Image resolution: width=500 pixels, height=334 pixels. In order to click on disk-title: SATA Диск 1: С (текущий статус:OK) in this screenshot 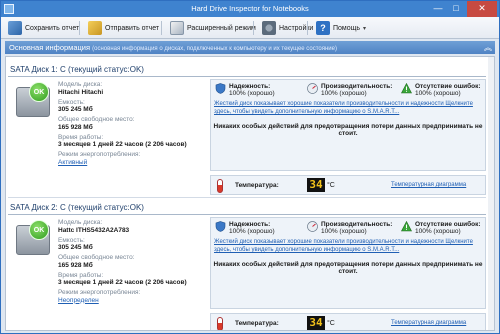, I will do `click(247, 70)`.